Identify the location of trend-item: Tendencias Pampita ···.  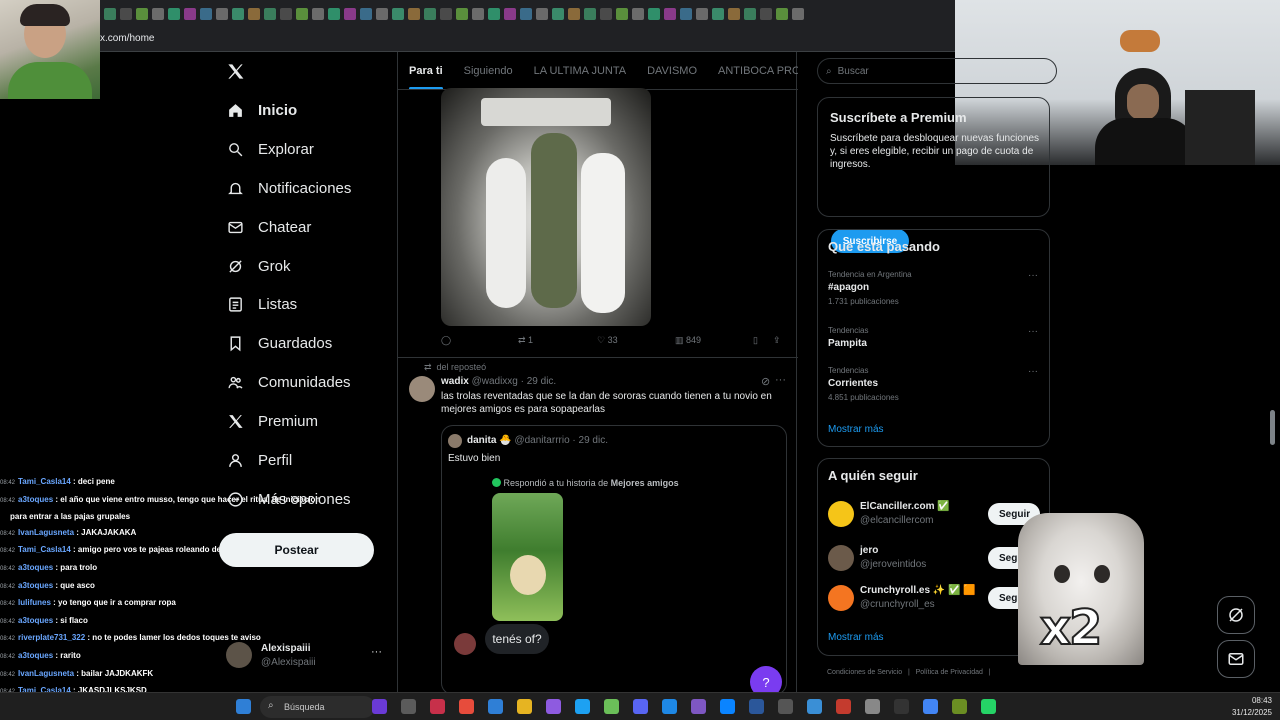
(933, 337).